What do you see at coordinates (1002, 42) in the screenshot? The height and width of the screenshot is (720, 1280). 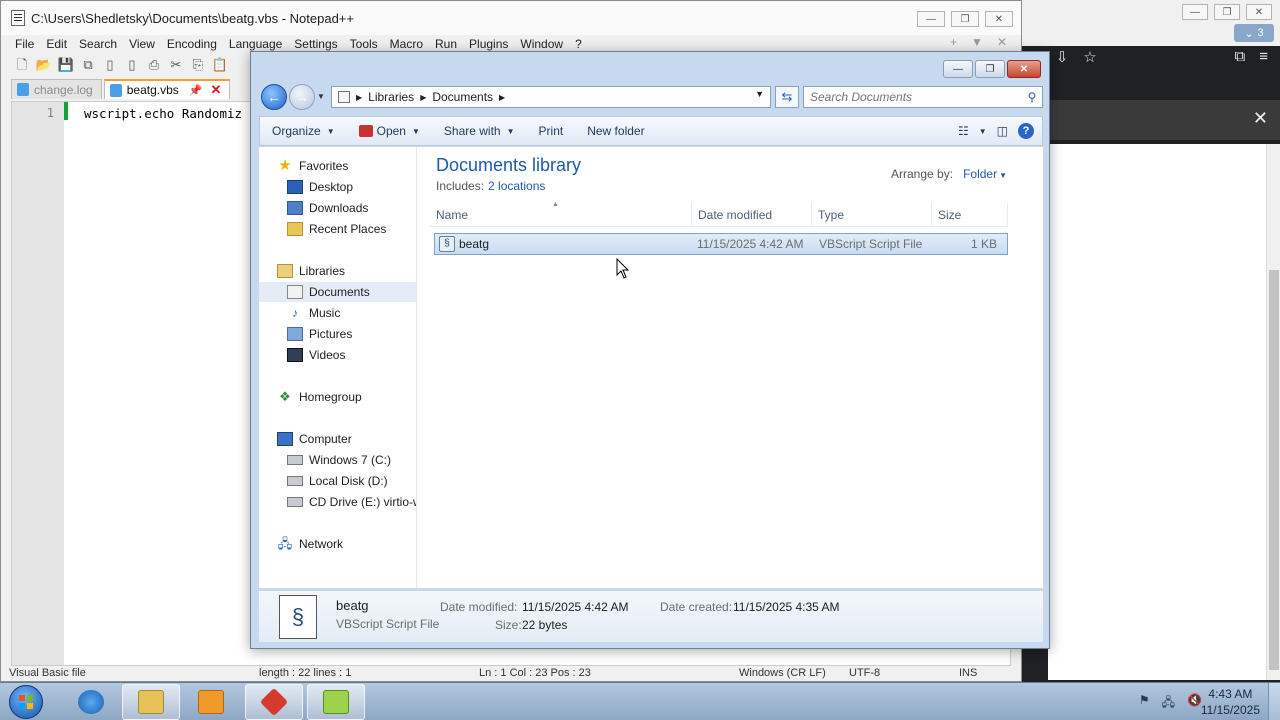 I see `close-doc-button: ✕` at bounding box center [1002, 42].